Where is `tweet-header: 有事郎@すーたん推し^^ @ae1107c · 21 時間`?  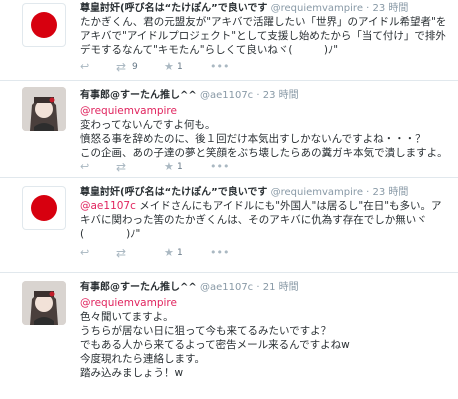
tweet-header: 有事郎@すーたん推し^^ @ae1107c · 21 時間 is located at coordinates (265, 287).